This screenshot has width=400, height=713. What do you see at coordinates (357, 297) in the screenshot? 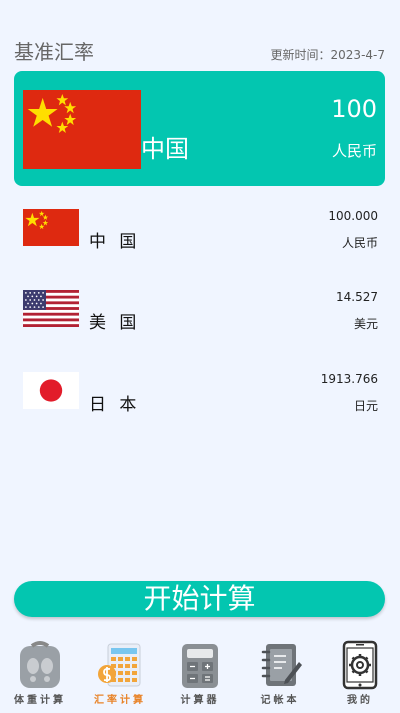
I see `rate-amount: 14.527` at bounding box center [357, 297].